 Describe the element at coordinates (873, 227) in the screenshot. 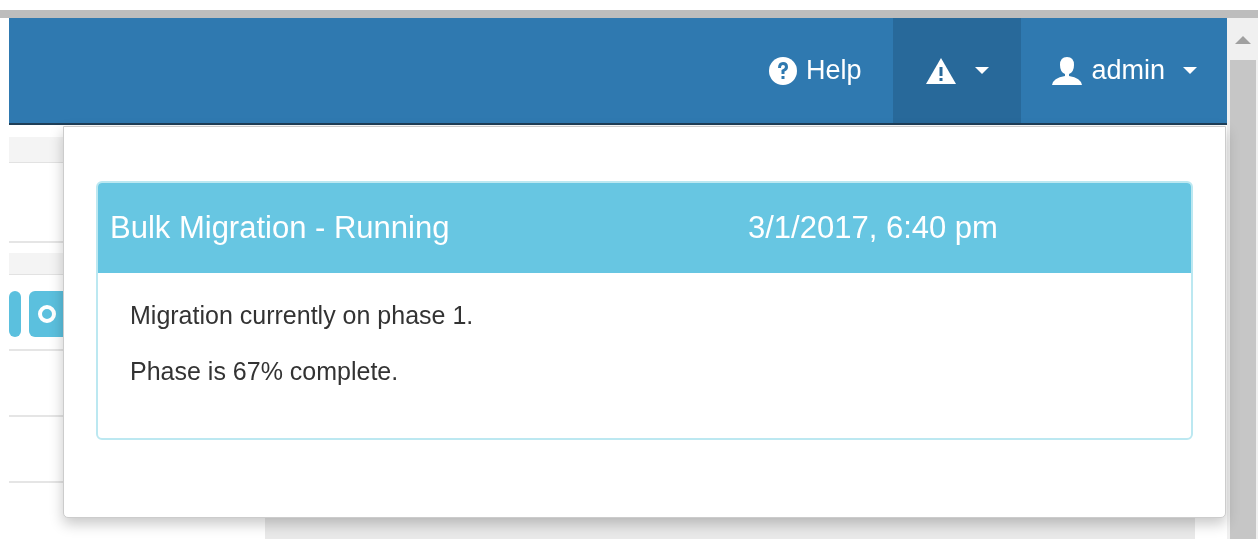

I see `notification-time: 3/1/2017, 6:40 pm` at that location.